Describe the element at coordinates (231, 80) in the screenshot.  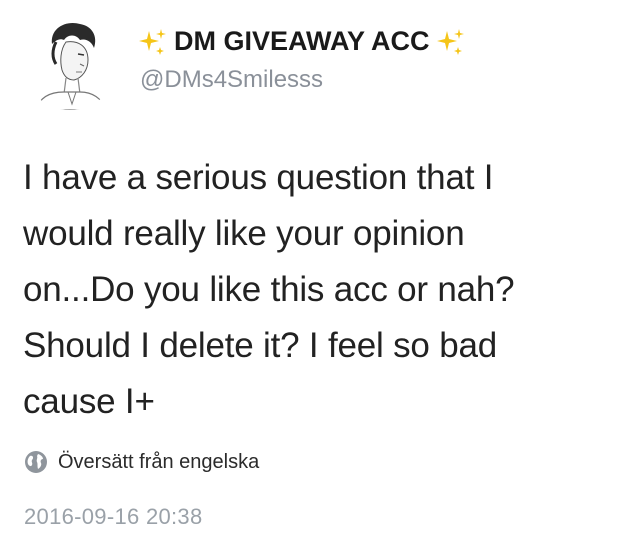
I see `user-handle: @DMs4Smilesss` at that location.